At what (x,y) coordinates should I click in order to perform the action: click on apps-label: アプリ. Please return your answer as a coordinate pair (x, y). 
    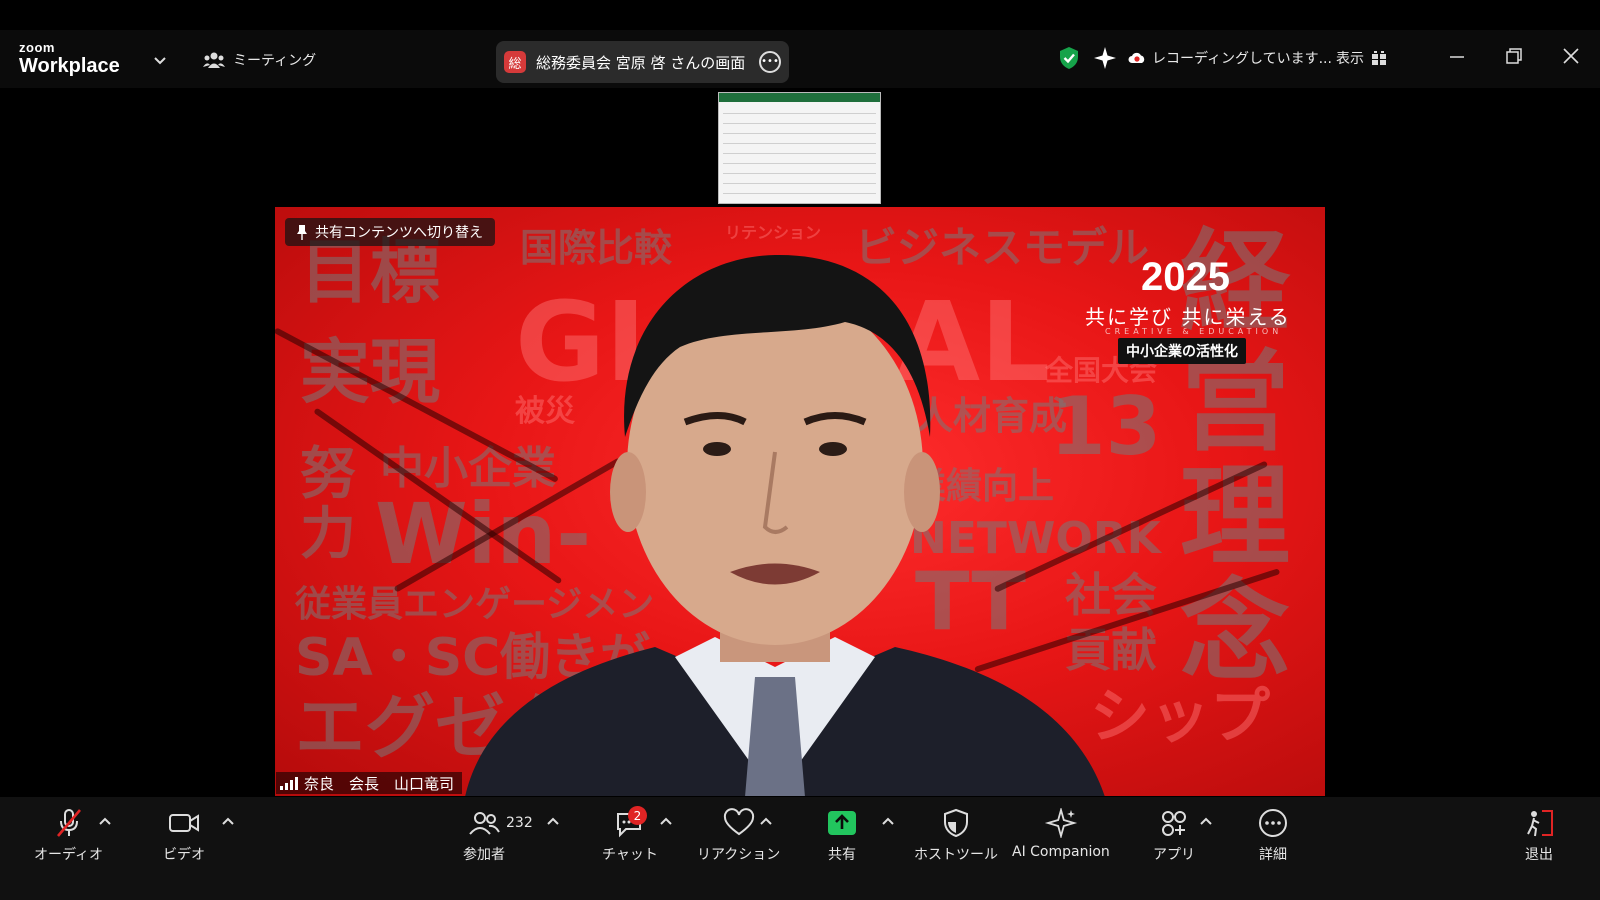
    Looking at the image, I should click on (1174, 855).